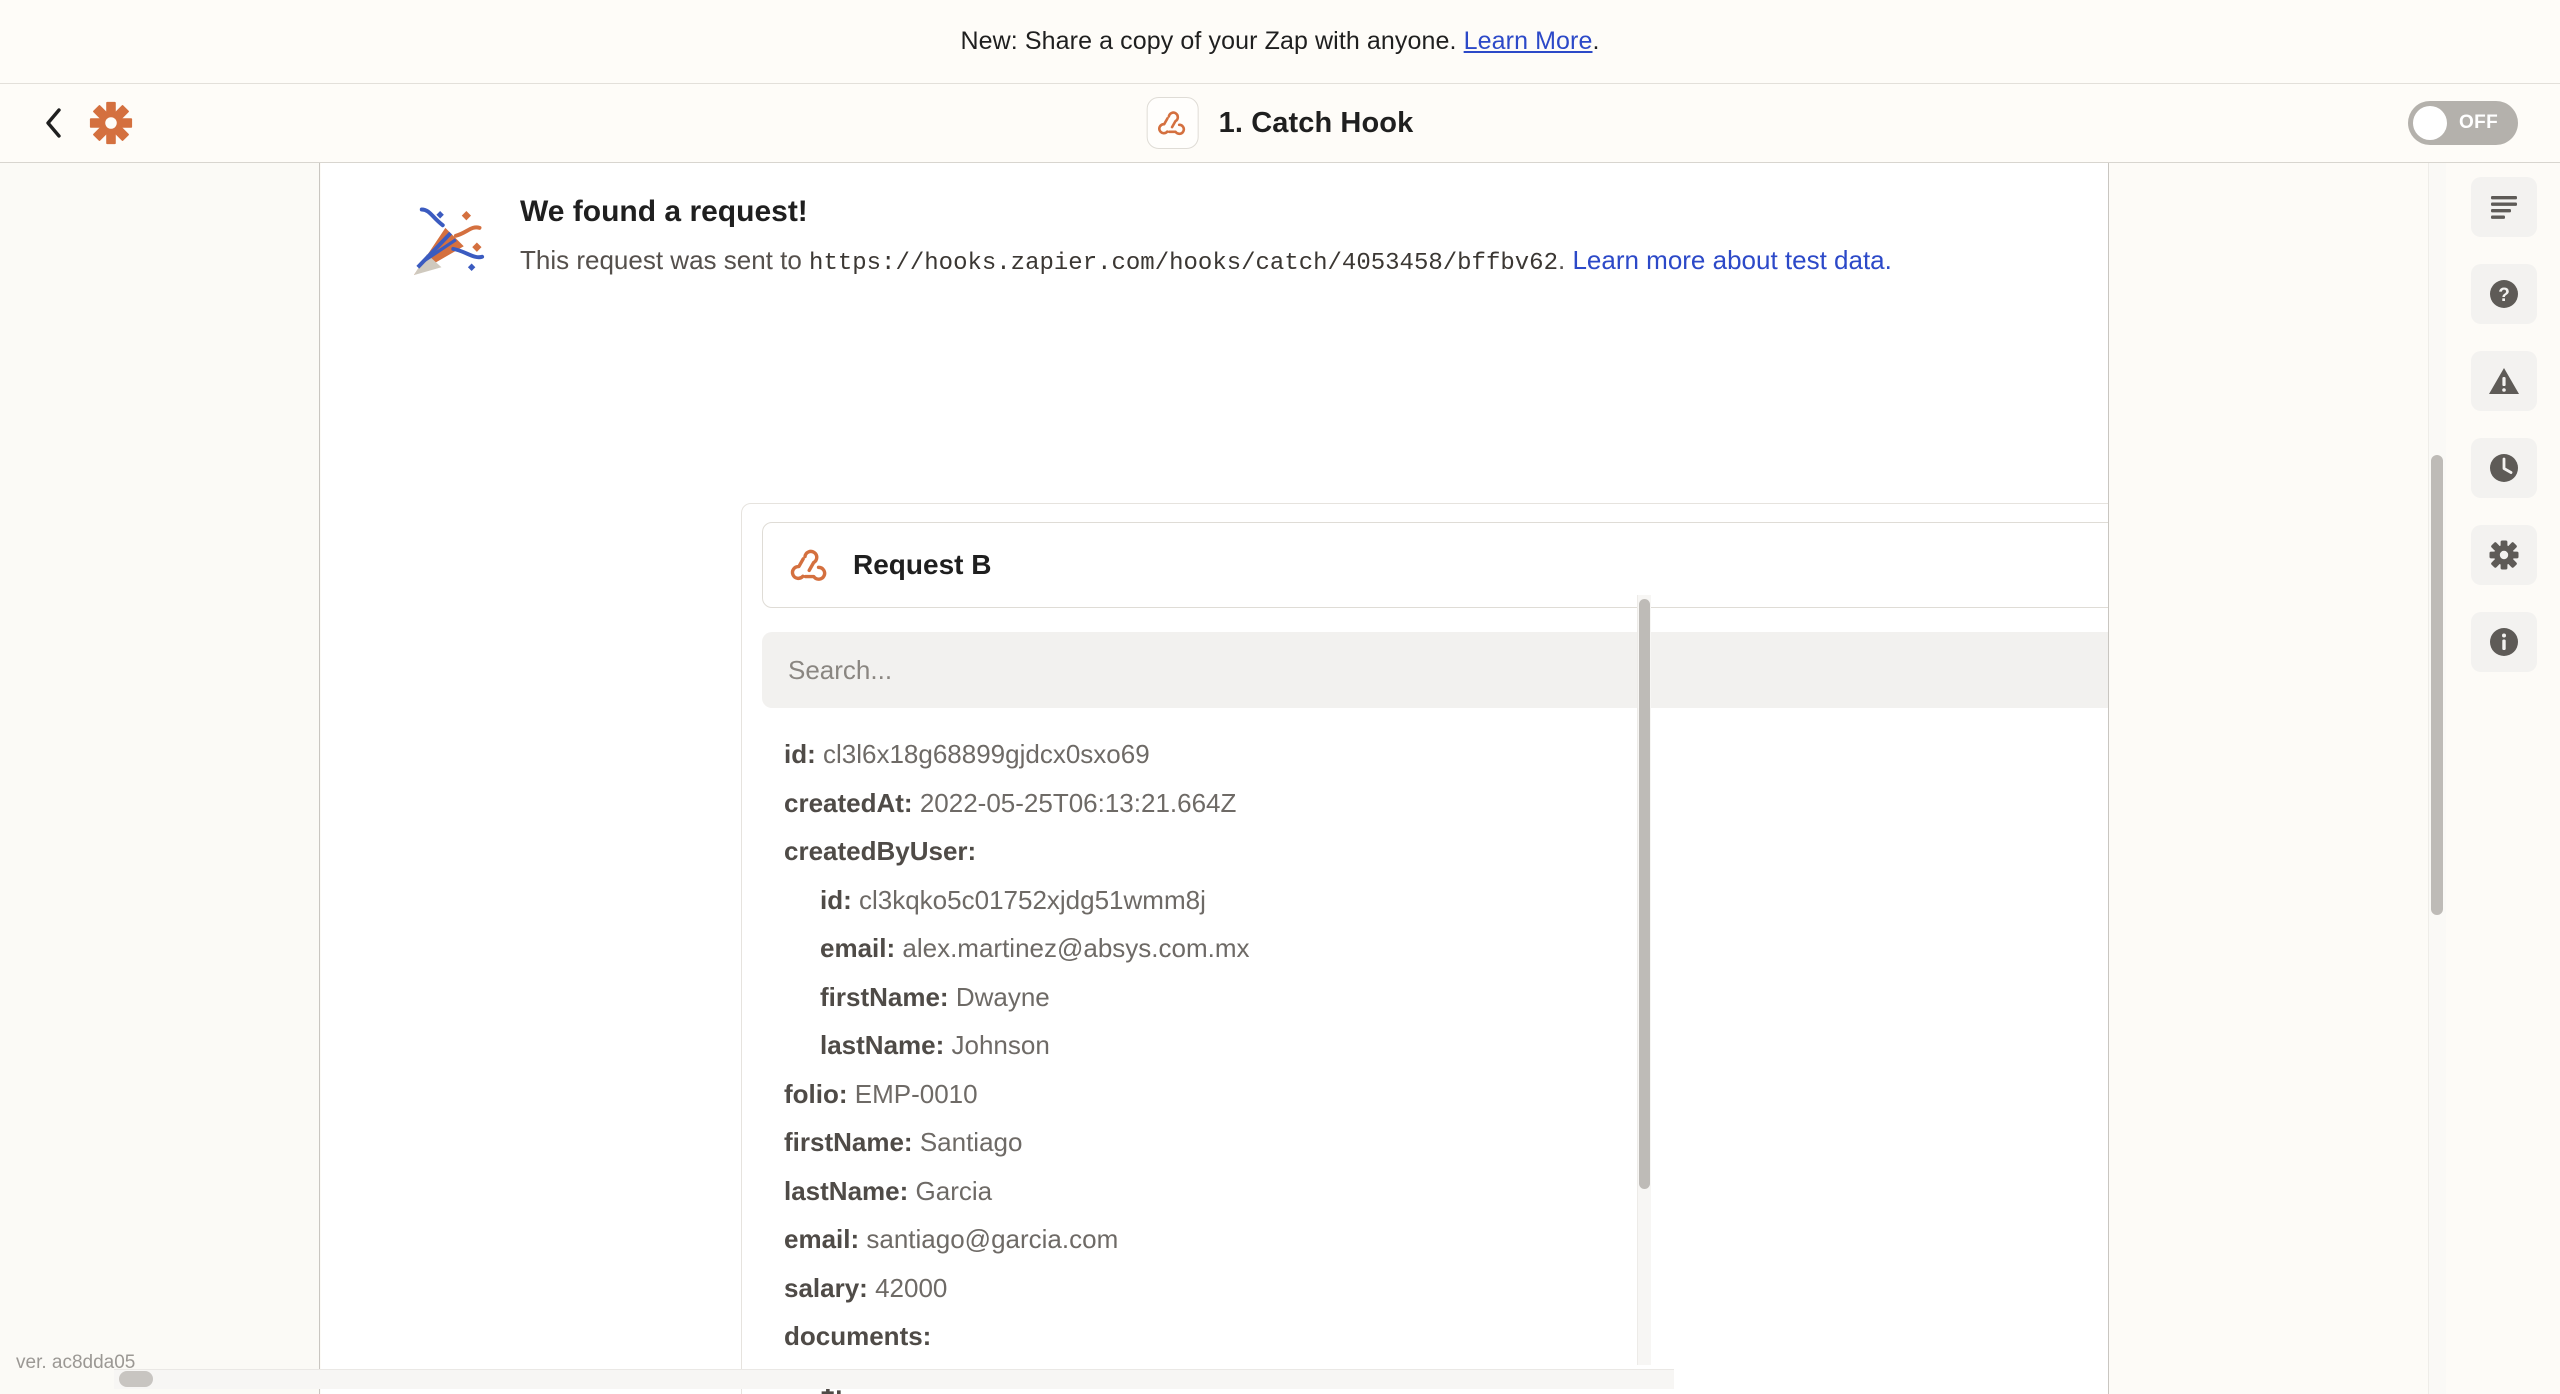  What do you see at coordinates (1446, 1094) in the screenshot?
I see `data-row: folio: EMP-0010` at bounding box center [1446, 1094].